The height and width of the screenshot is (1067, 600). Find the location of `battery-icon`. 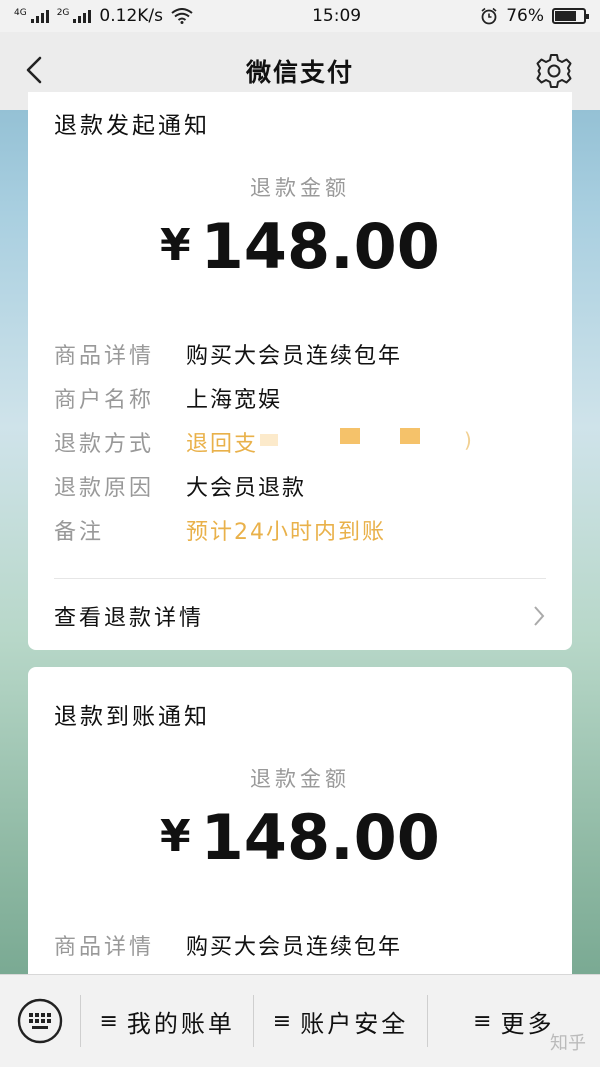

battery-icon is located at coordinates (570, 16).